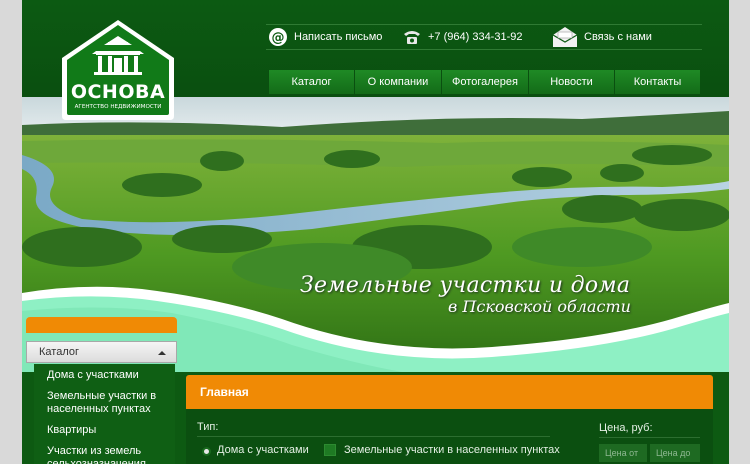  What do you see at coordinates (208, 427) in the screenshot?
I see `type-label: Тип:` at bounding box center [208, 427].